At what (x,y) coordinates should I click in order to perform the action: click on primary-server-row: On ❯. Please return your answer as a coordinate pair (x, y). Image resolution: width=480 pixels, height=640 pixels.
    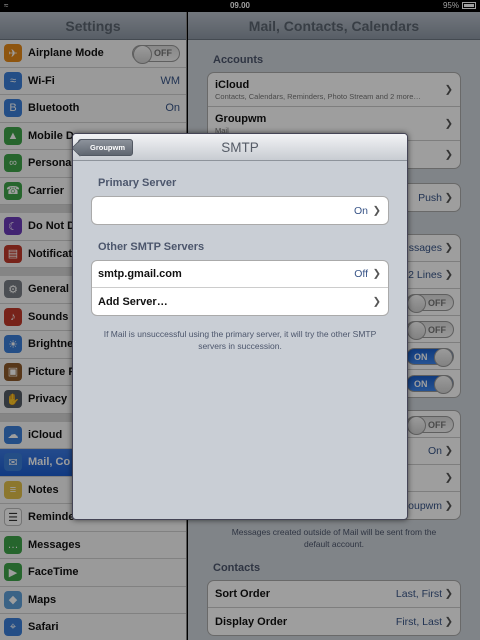
    Looking at the image, I should click on (240, 210).